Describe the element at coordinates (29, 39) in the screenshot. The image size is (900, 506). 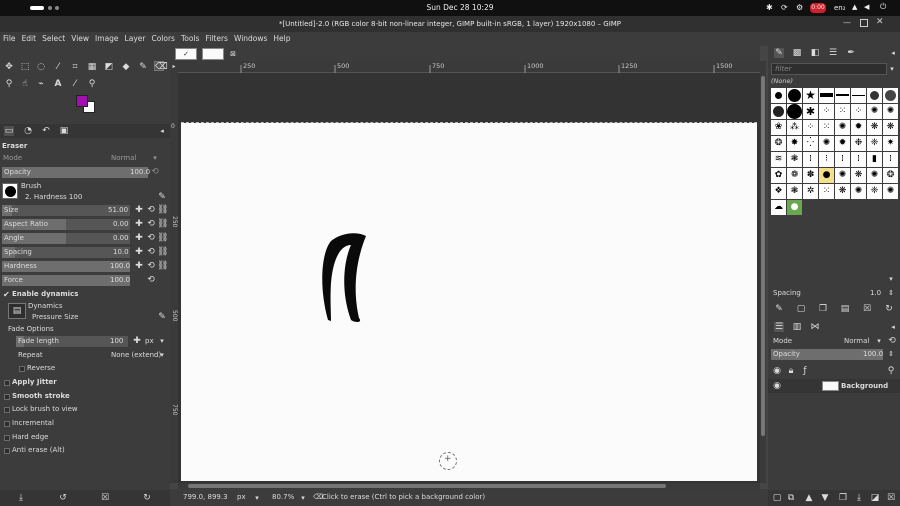
I see `menu-edit: Edit` at that location.